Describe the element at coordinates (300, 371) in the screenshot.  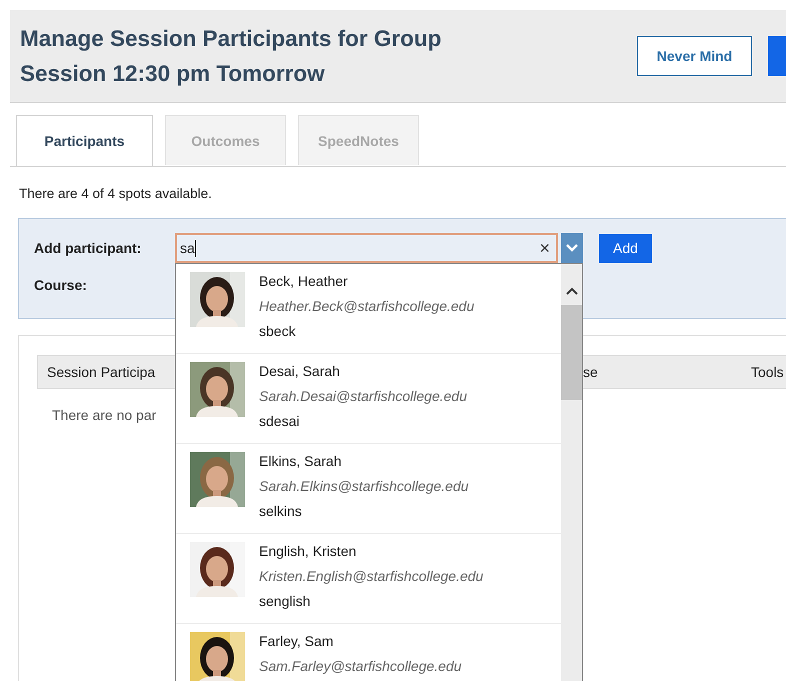
I see `participant-name: Desai, Sarah` at that location.